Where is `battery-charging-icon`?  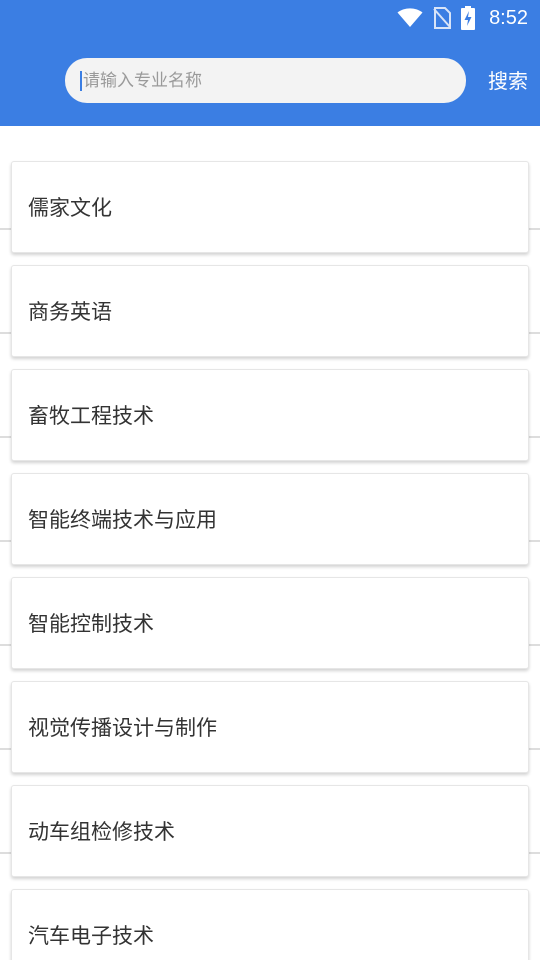
battery-charging-icon is located at coordinates (468, 18).